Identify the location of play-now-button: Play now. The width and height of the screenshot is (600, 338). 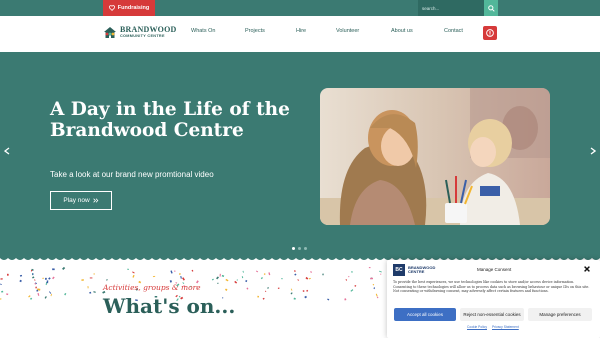
(81, 200).